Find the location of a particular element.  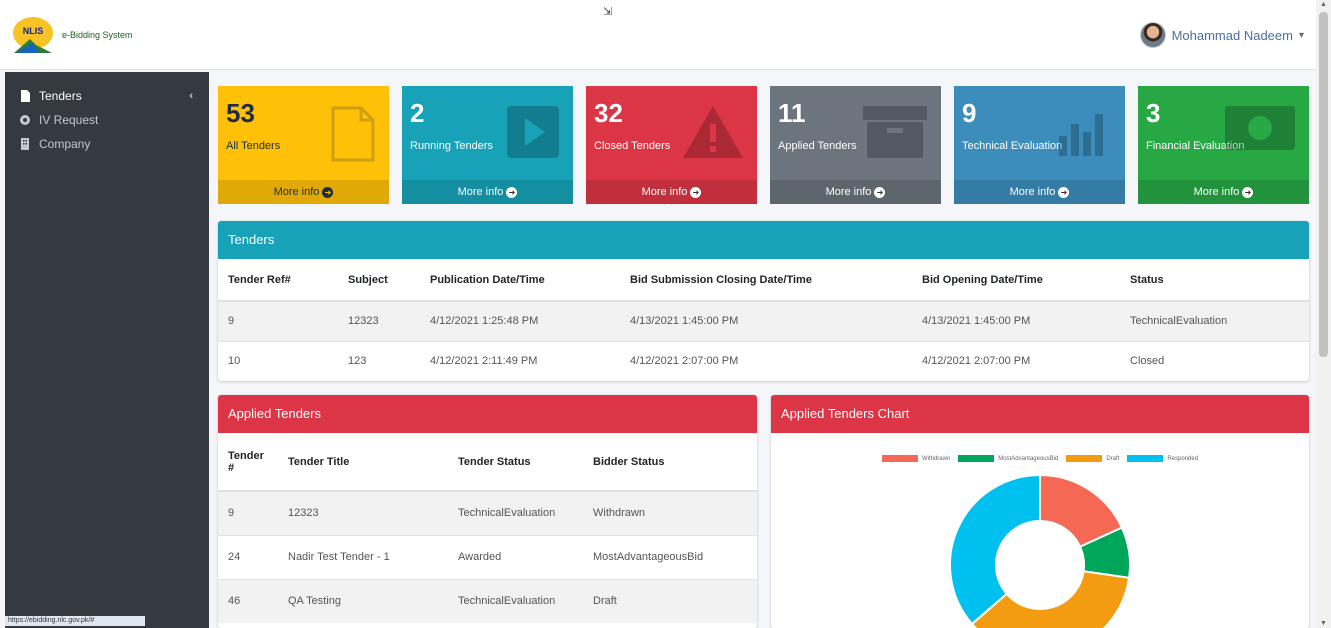

legend-label: Draft is located at coordinates (1113, 458).